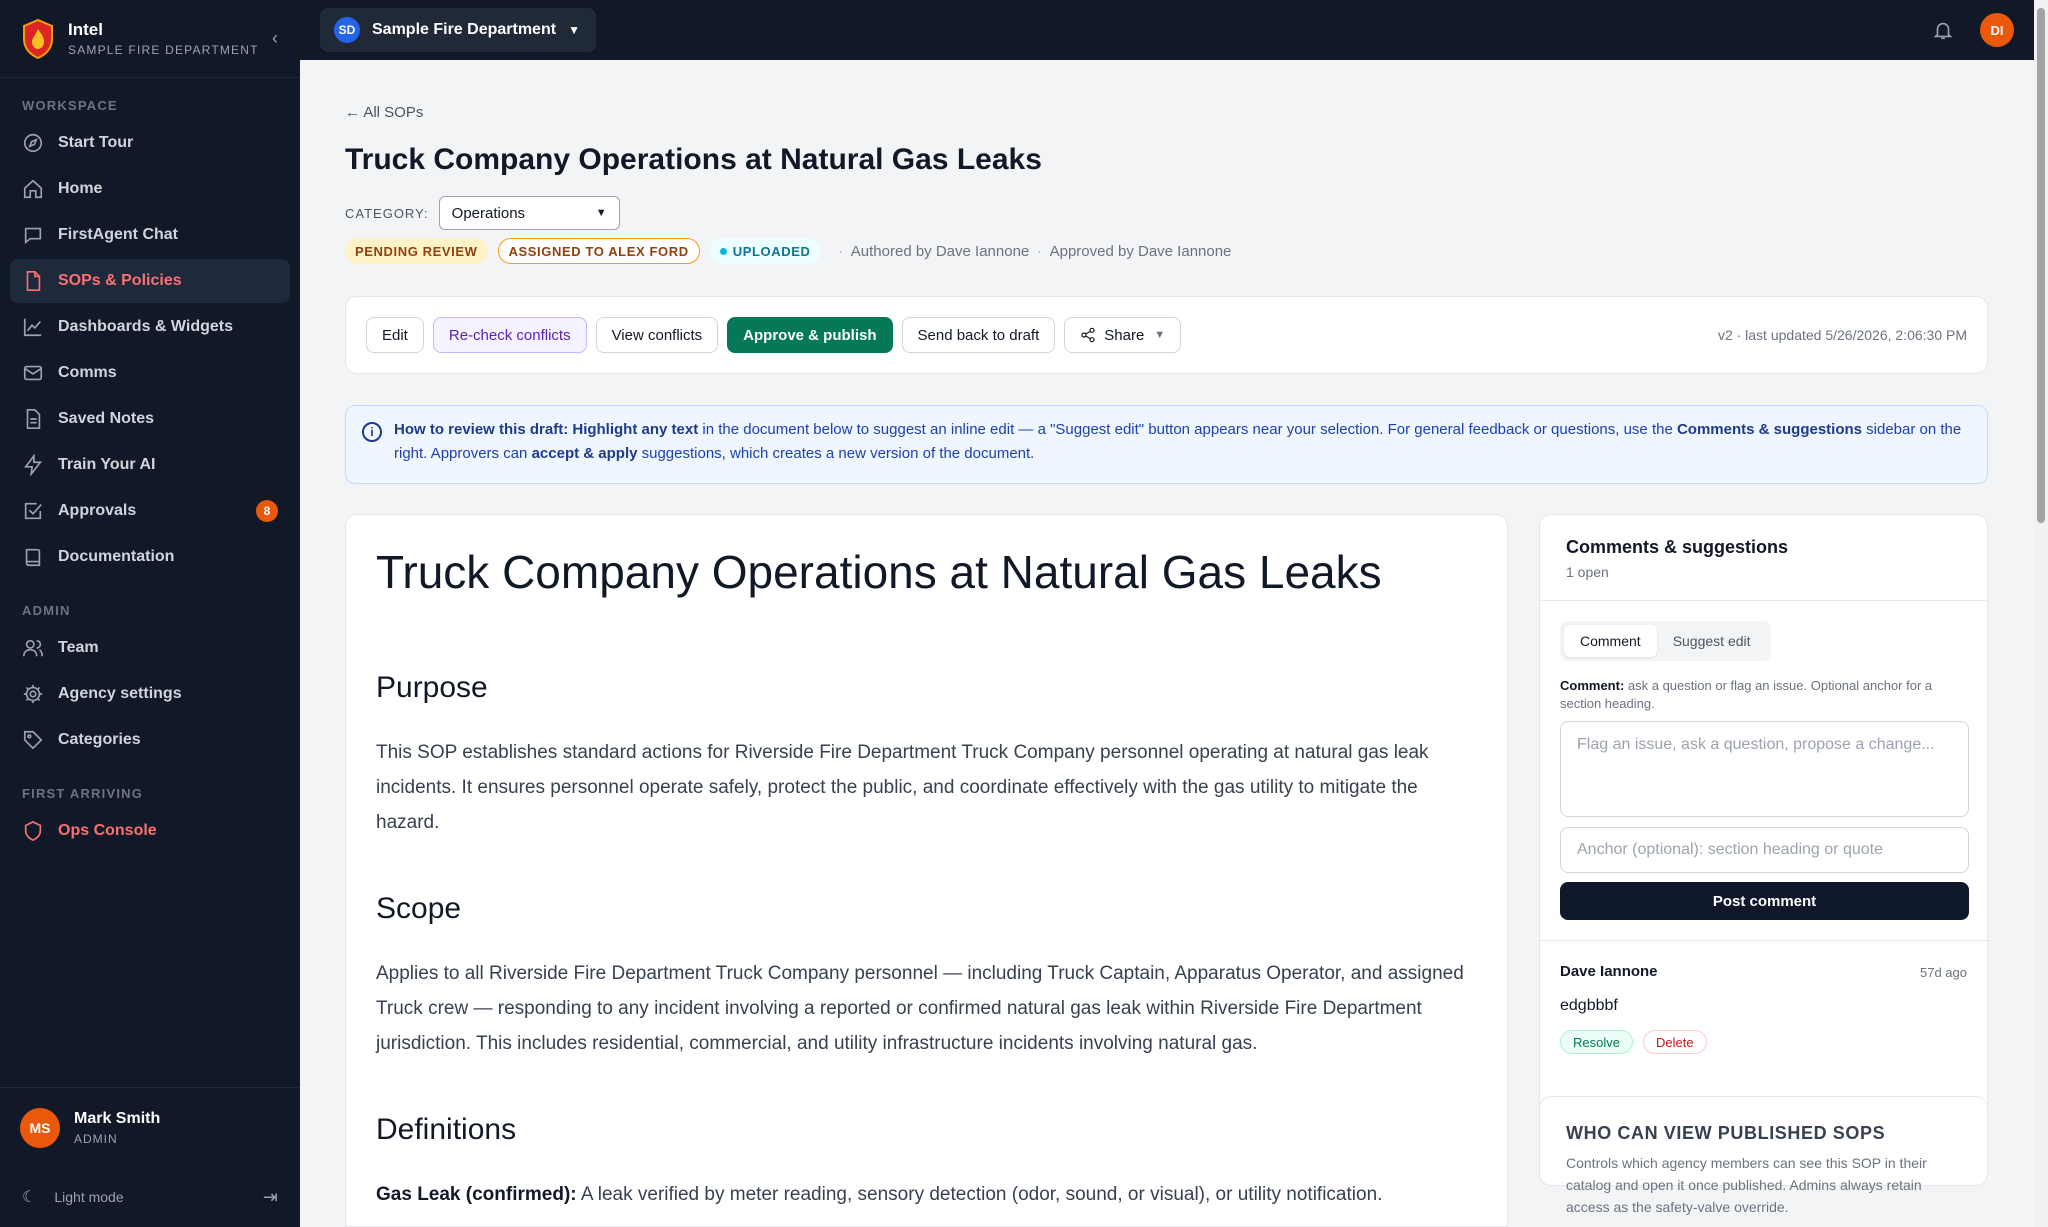  I want to click on department-name: Sample Fire Department, so click(464, 29).